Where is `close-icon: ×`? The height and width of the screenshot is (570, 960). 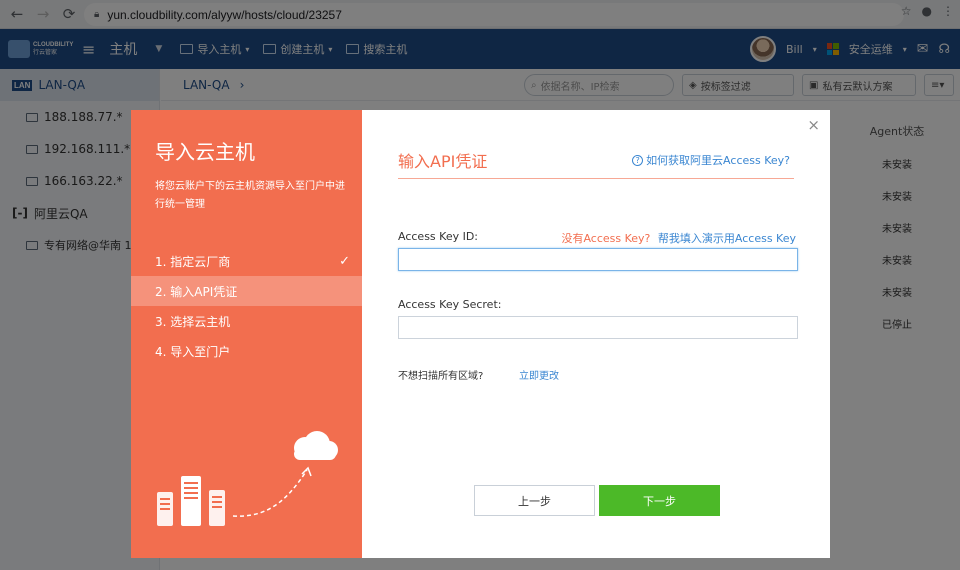 close-icon: × is located at coordinates (813, 125).